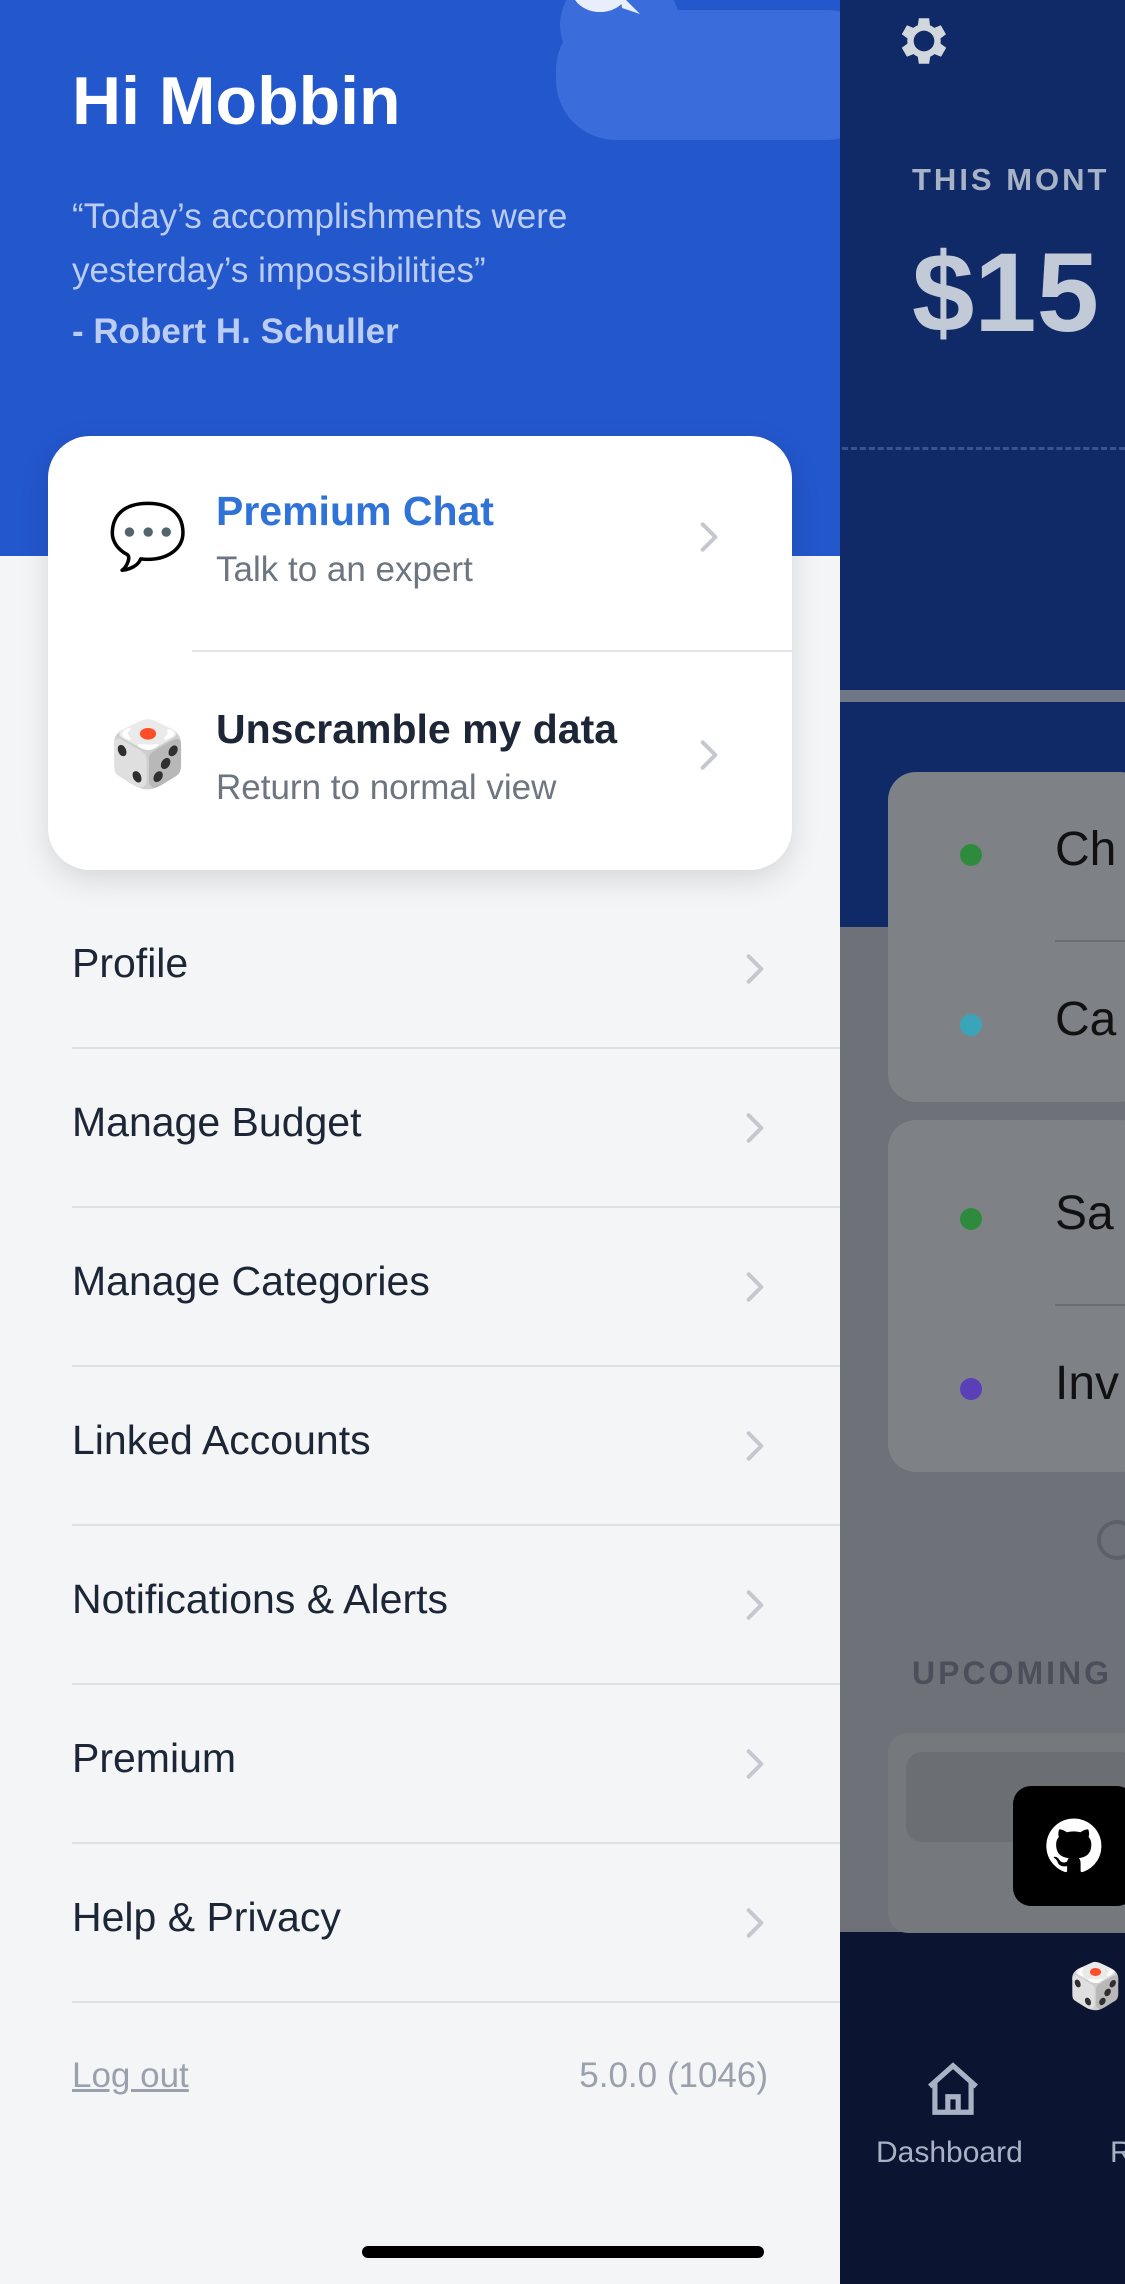  Describe the element at coordinates (953, 2089) in the screenshot. I see `home-icon` at that location.